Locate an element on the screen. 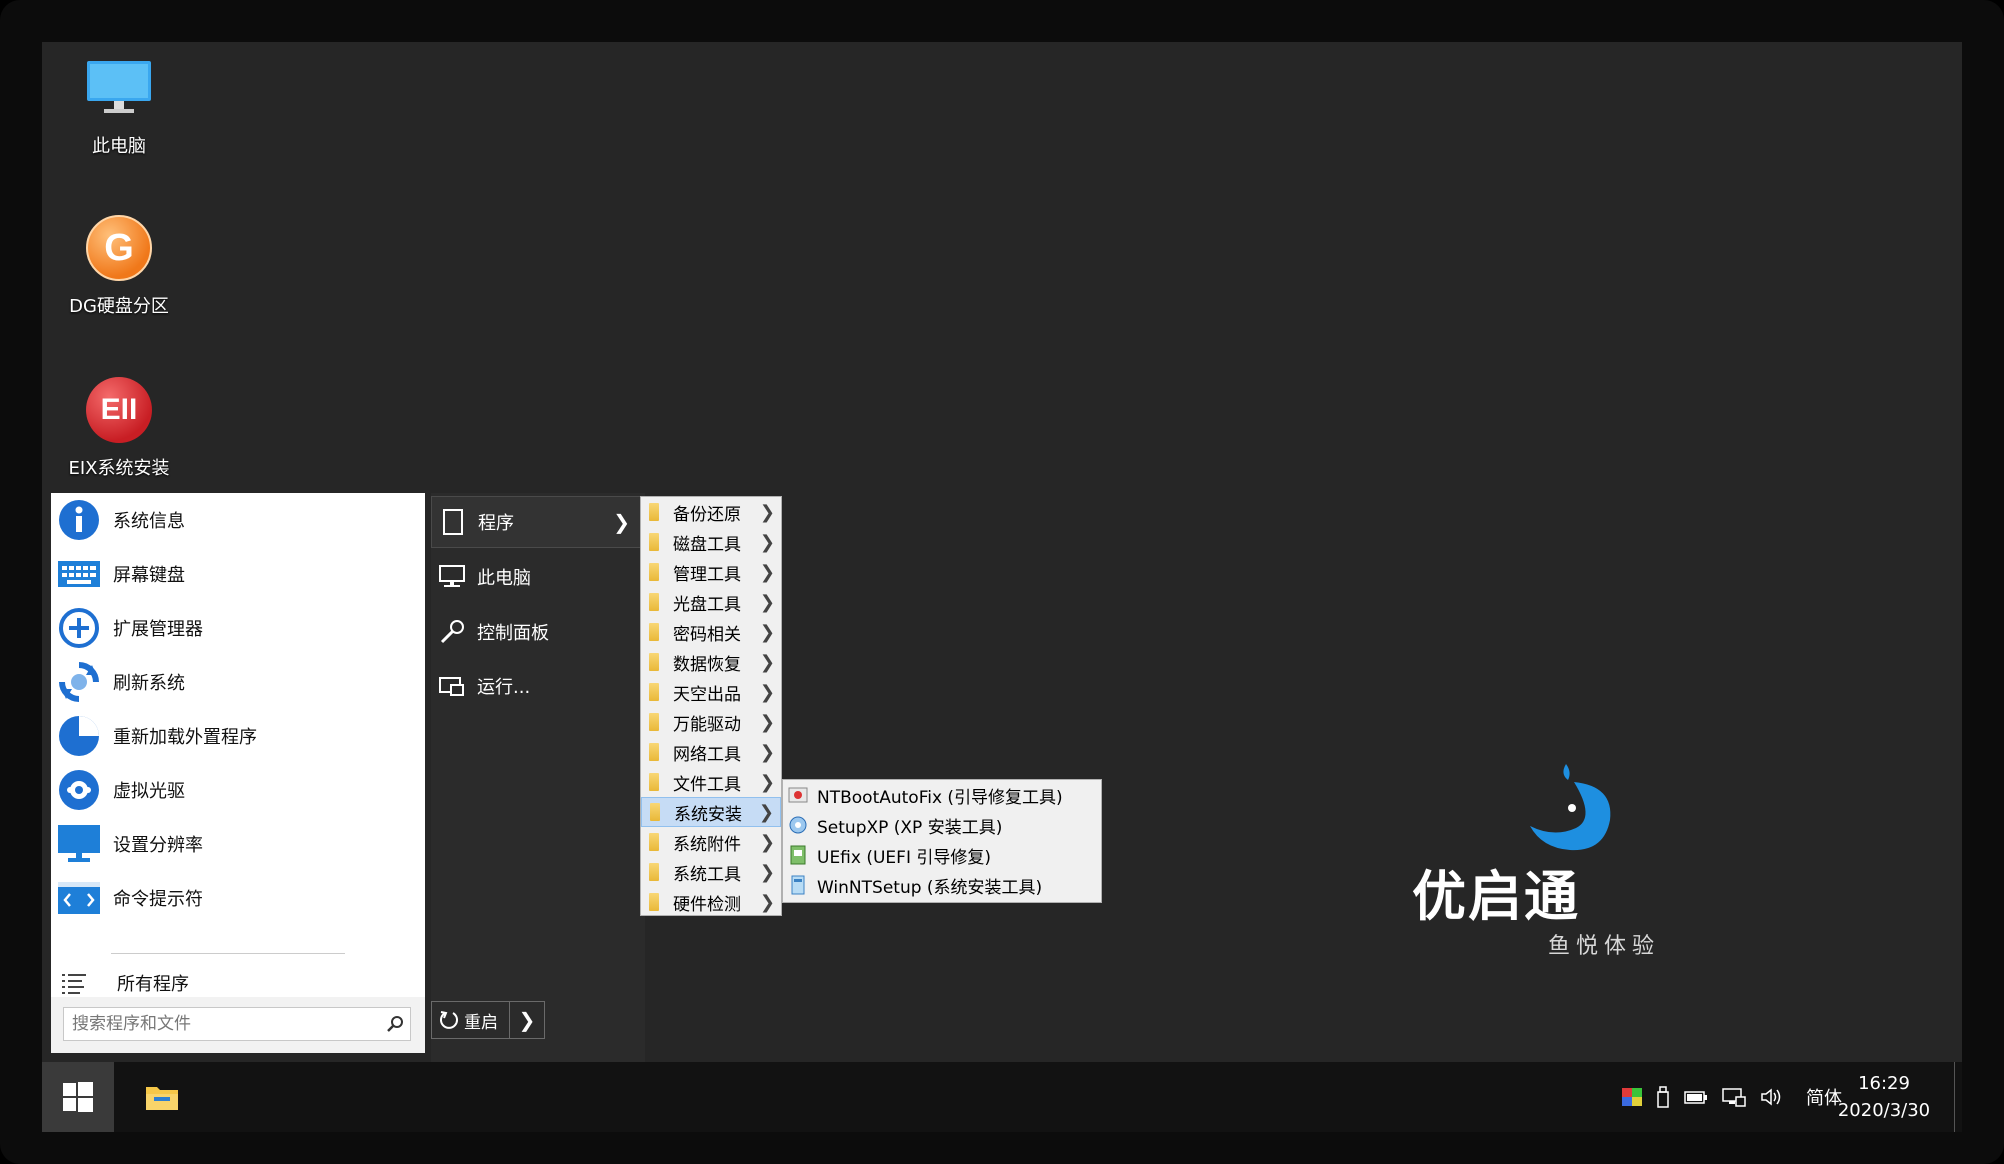  submenu-item-label: 天空出品 is located at coordinates (707, 694).